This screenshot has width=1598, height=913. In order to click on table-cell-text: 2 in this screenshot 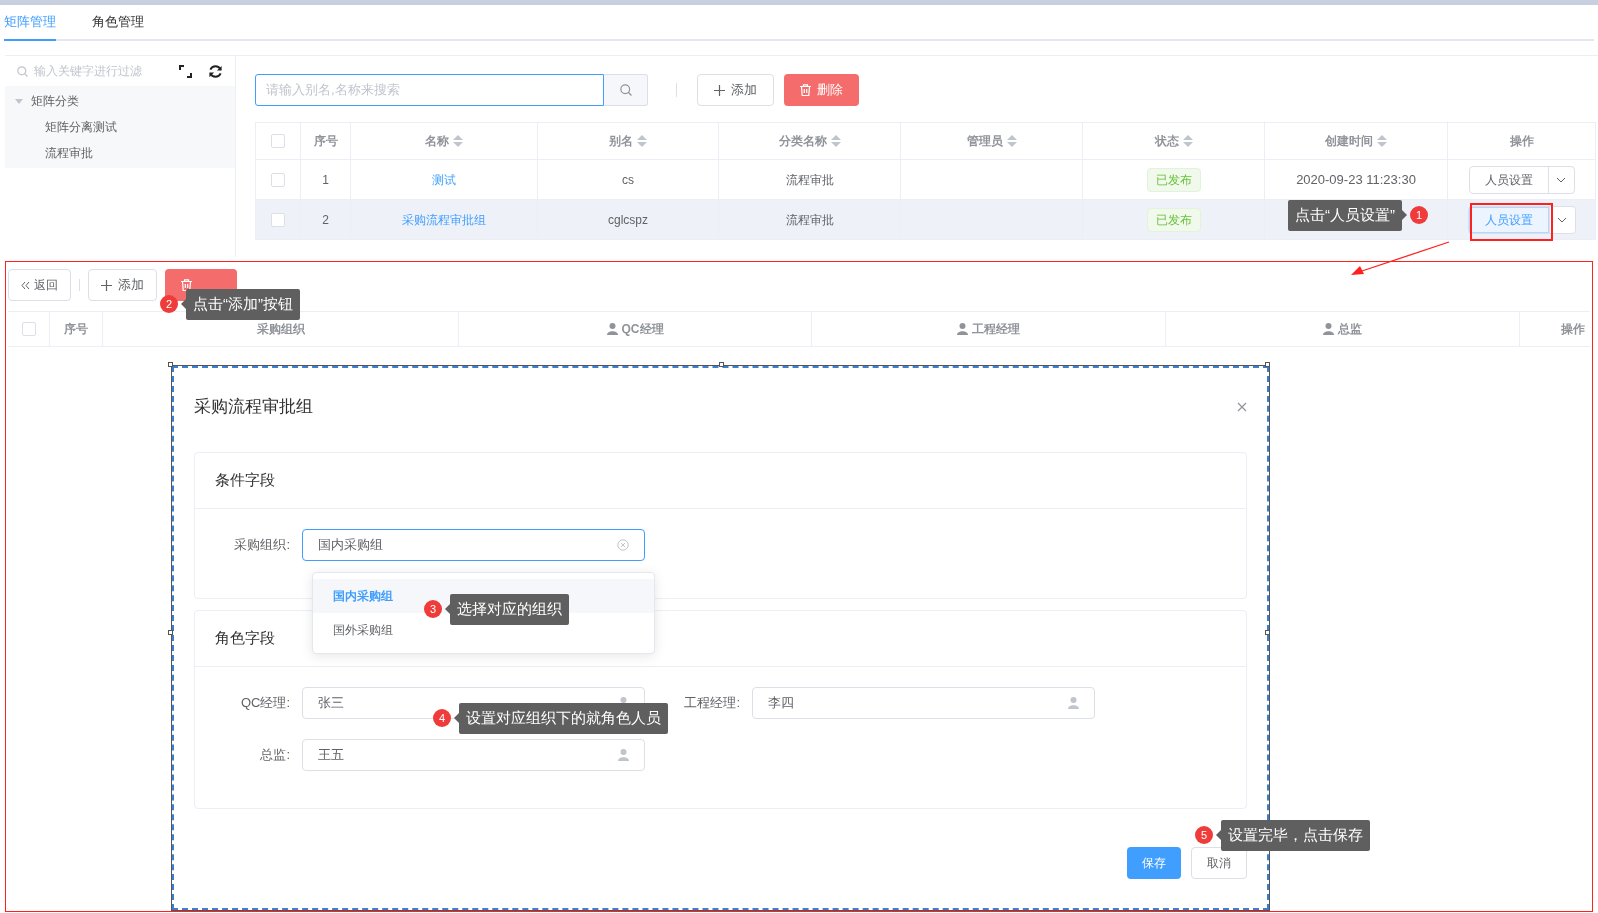, I will do `click(325, 220)`.